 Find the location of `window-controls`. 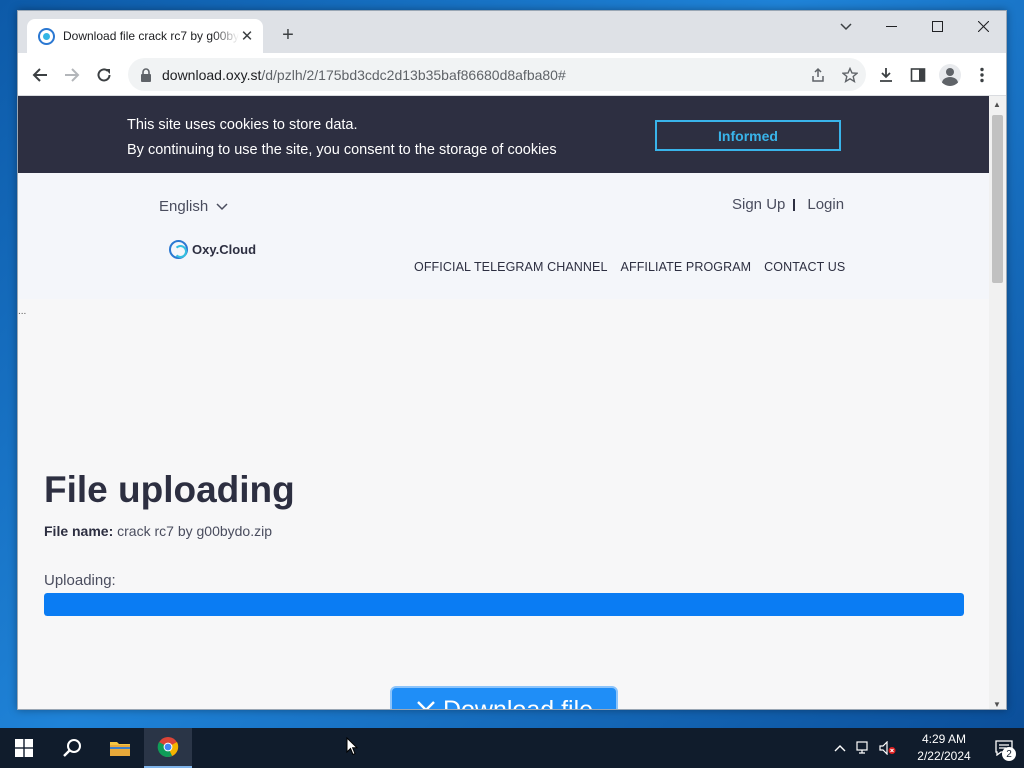

window-controls is located at coordinates (937, 26).